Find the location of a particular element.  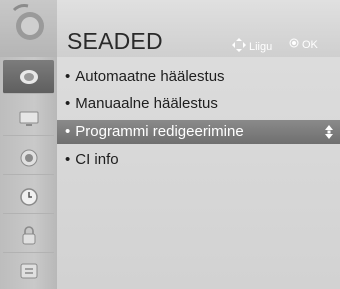

sidebar-item-audio is located at coordinates (28, 158).